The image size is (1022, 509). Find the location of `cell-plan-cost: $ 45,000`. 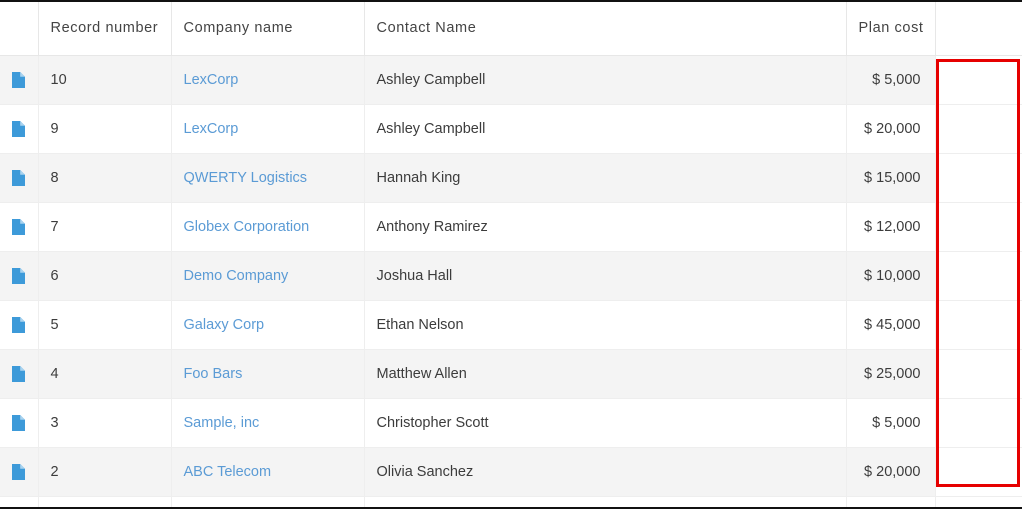

cell-plan-cost: $ 45,000 is located at coordinates (891, 325).